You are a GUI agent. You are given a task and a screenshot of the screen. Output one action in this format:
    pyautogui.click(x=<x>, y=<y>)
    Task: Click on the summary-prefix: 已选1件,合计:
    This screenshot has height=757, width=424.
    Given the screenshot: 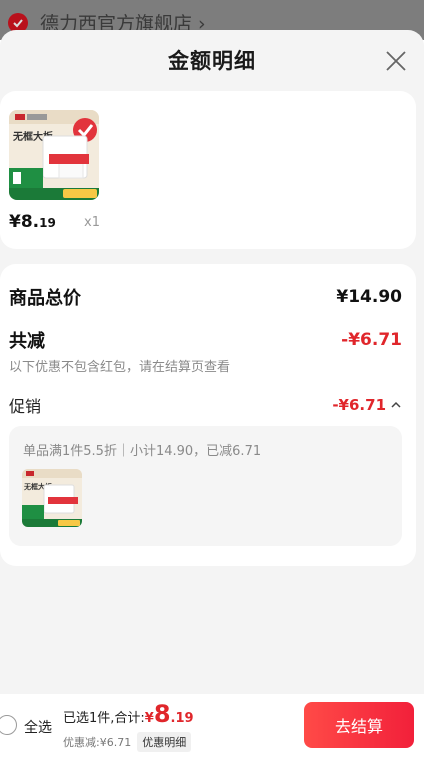 What is the action you would take?
    pyautogui.click(x=104, y=718)
    